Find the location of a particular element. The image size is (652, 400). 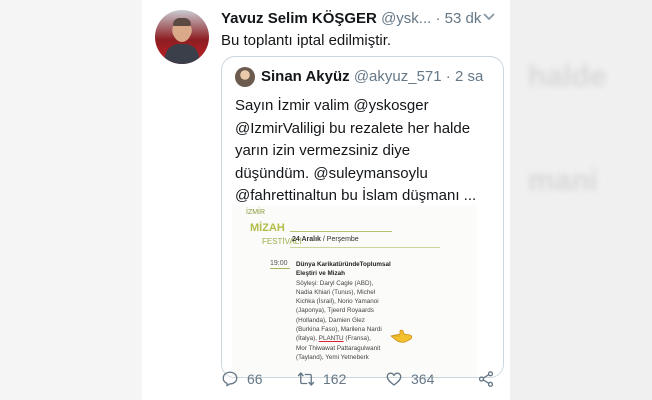

quoted-text-line: Sayın İzmir valim @yskosger is located at coordinates (332, 105).